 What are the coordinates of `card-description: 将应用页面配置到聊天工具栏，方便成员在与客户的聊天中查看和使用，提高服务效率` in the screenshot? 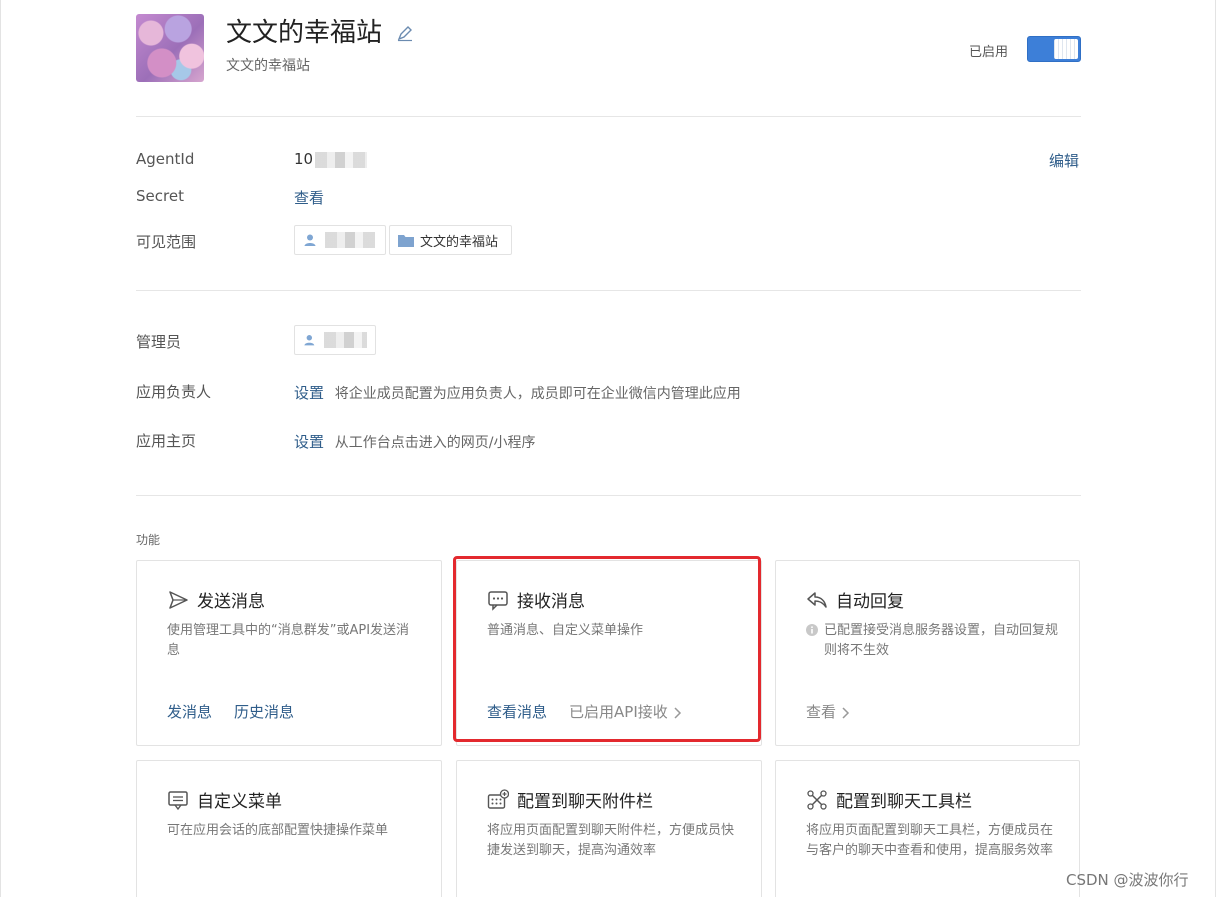 It's located at (930, 840).